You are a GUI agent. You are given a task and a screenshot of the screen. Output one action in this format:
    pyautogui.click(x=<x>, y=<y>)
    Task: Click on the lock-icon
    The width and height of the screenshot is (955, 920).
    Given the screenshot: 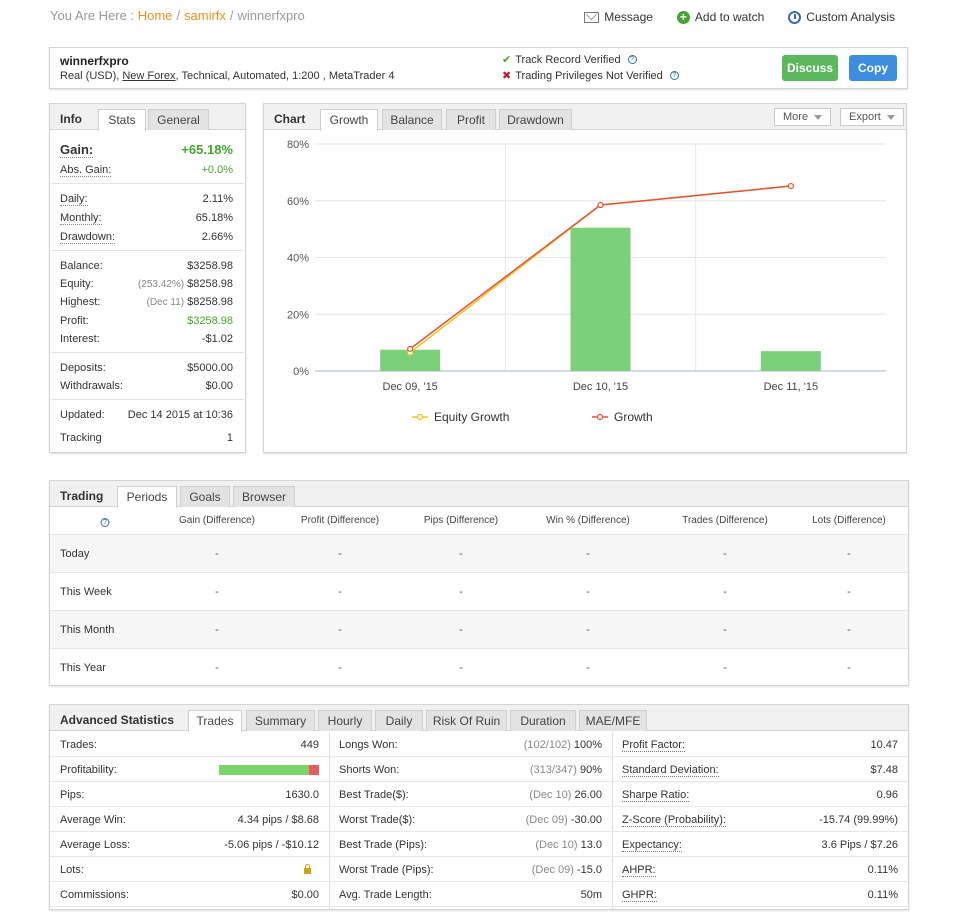 What is the action you would take?
    pyautogui.click(x=307, y=869)
    